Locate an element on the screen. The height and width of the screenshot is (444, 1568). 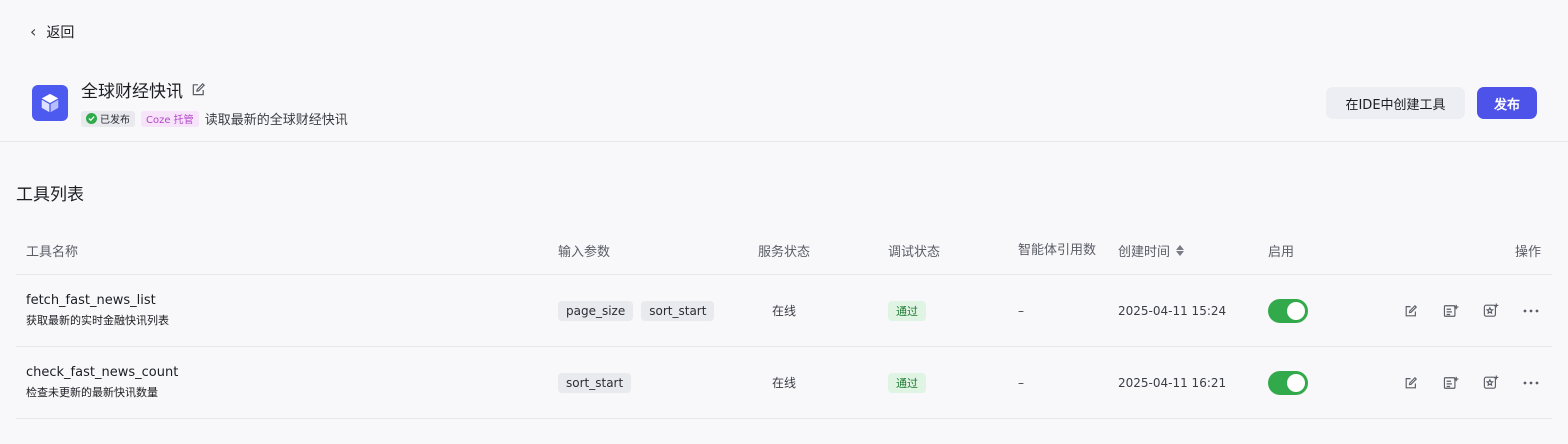
published-badge: 已发布 is located at coordinates (108, 118).